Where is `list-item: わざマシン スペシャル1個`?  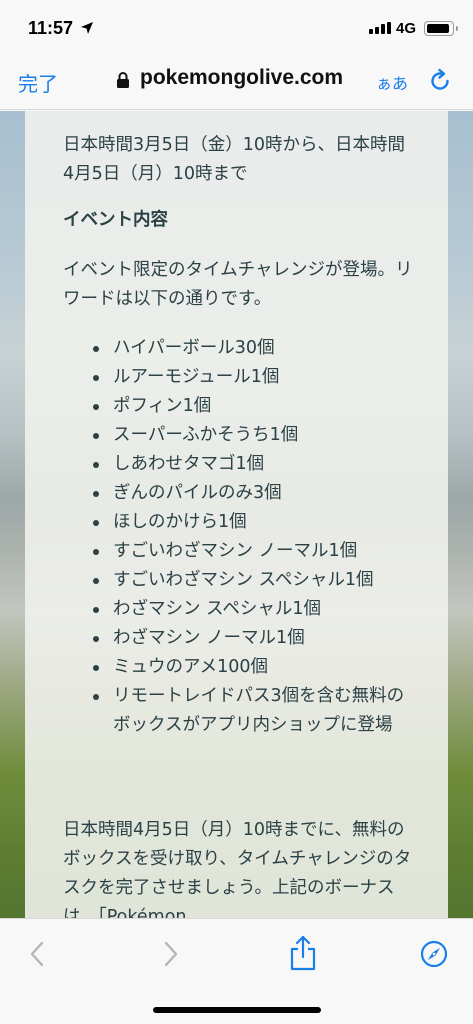
list-item: わざマシン スペシャル1個 is located at coordinates (253, 609).